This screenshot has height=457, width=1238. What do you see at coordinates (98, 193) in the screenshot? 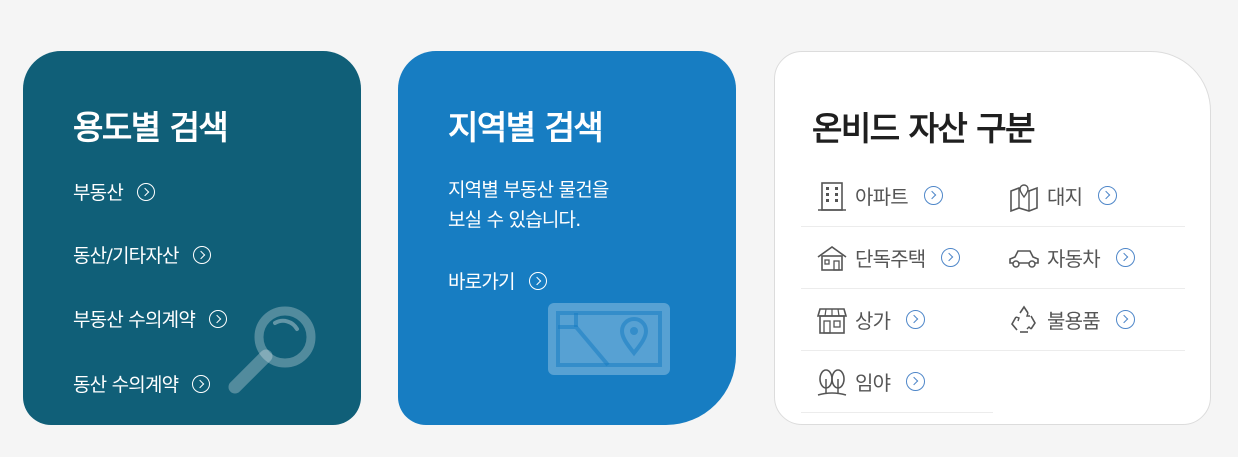
I see `usage-link-label: 부동산` at bounding box center [98, 193].